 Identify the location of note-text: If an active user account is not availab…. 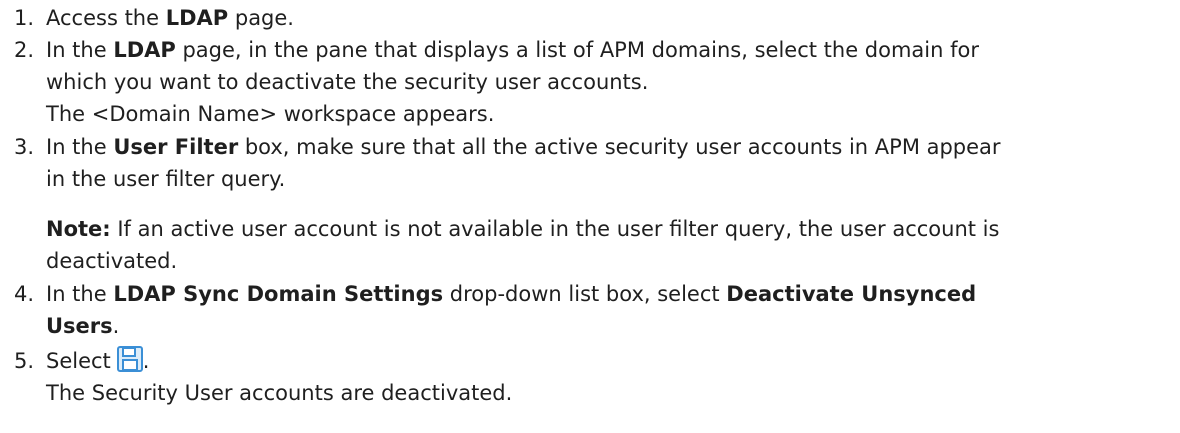
(555, 229).